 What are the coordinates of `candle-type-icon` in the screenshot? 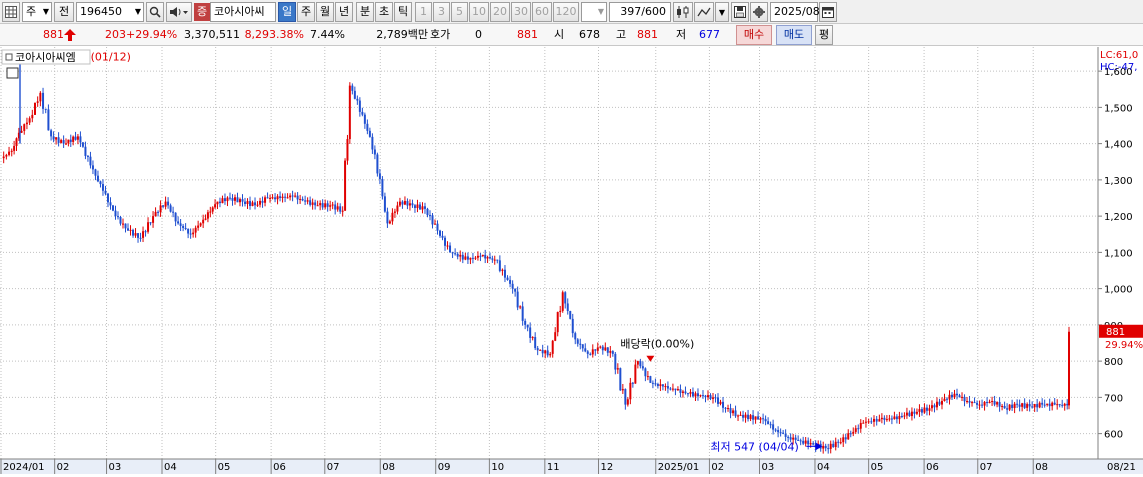 It's located at (683, 12).